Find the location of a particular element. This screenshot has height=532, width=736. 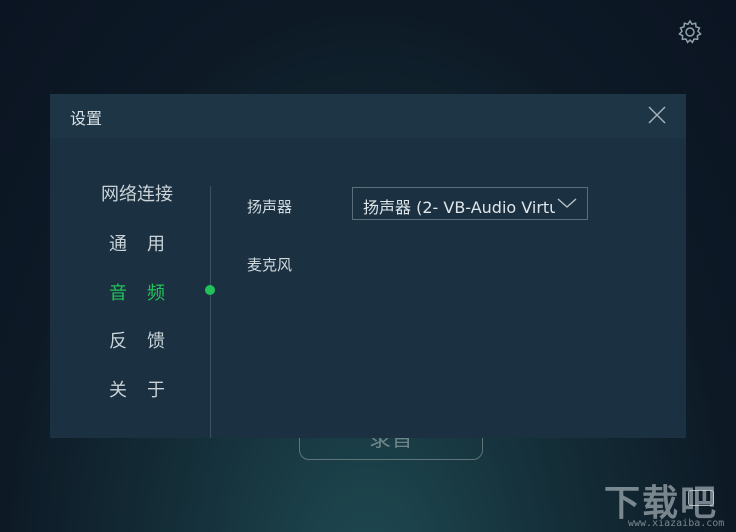

nav-item-general: 通用 is located at coordinates (137, 243).